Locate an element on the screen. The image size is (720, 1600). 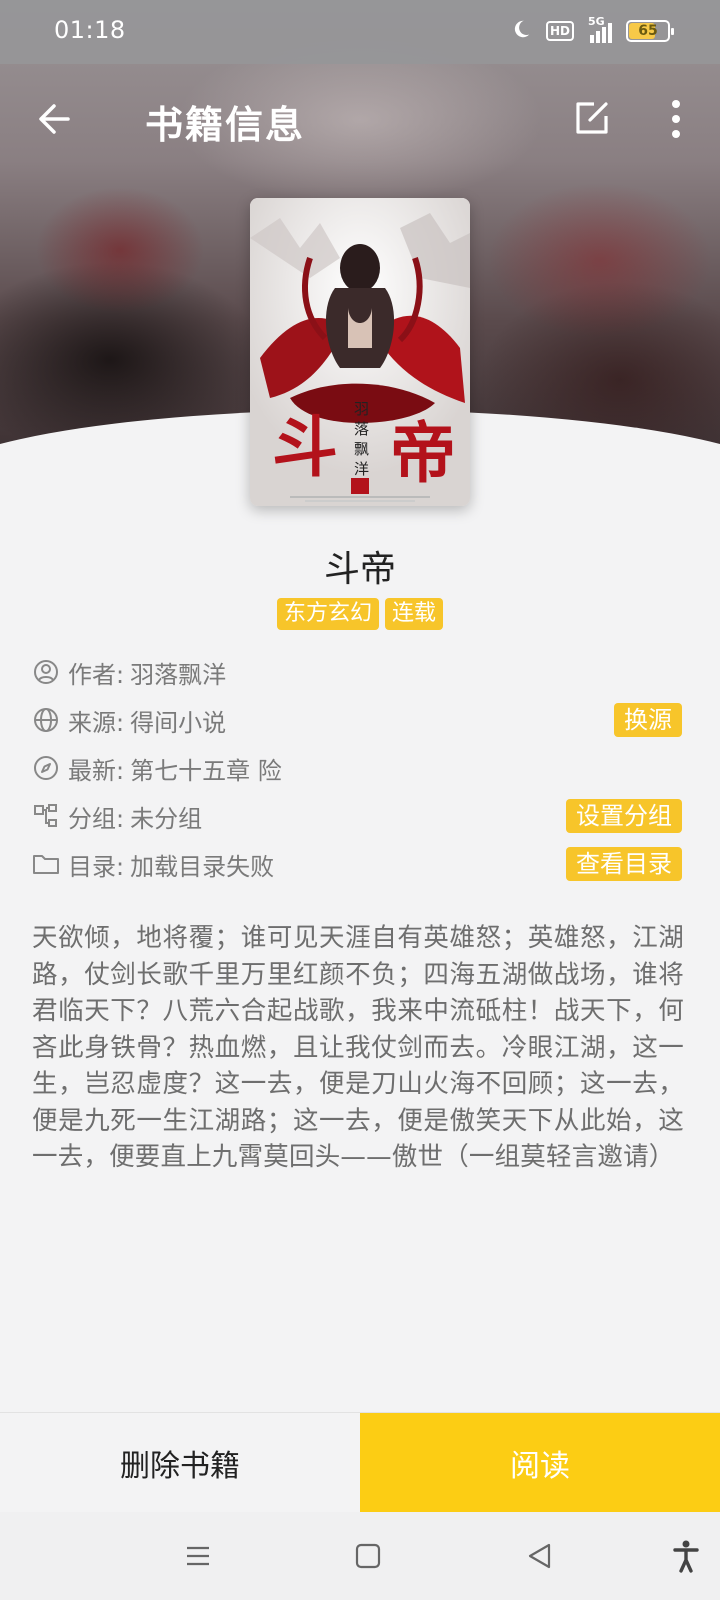
bottom-action-bar: 删除书籍 阅读 is located at coordinates (360, 1462).